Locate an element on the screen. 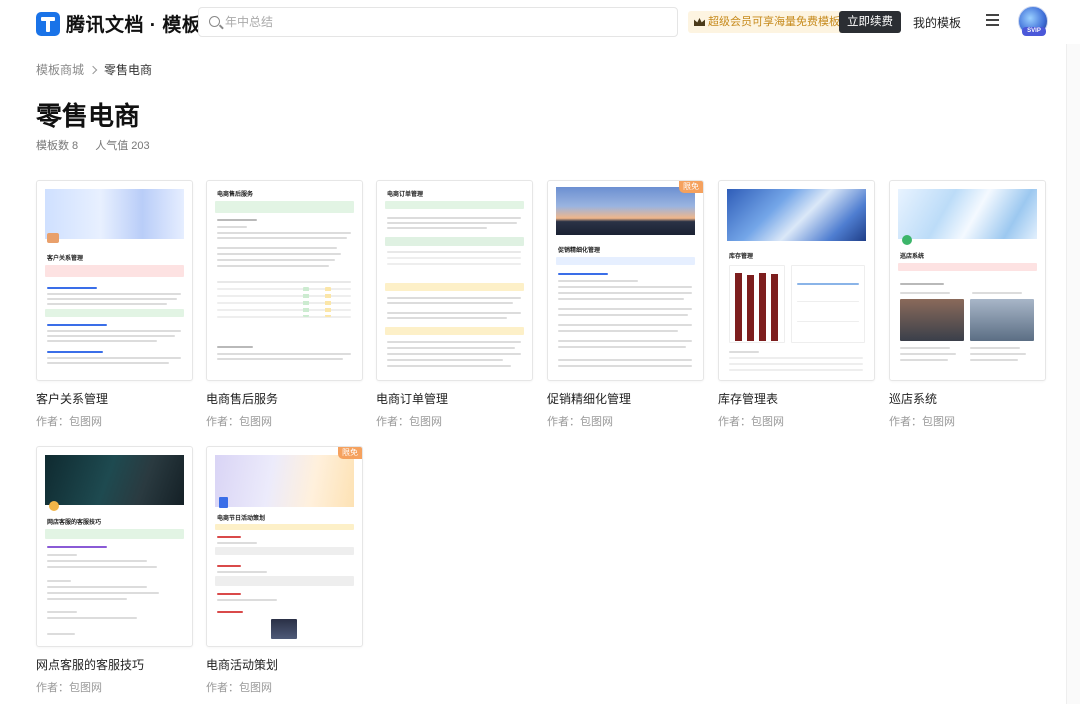  template-thumbnail: 巡店系统 is located at coordinates (967, 280).